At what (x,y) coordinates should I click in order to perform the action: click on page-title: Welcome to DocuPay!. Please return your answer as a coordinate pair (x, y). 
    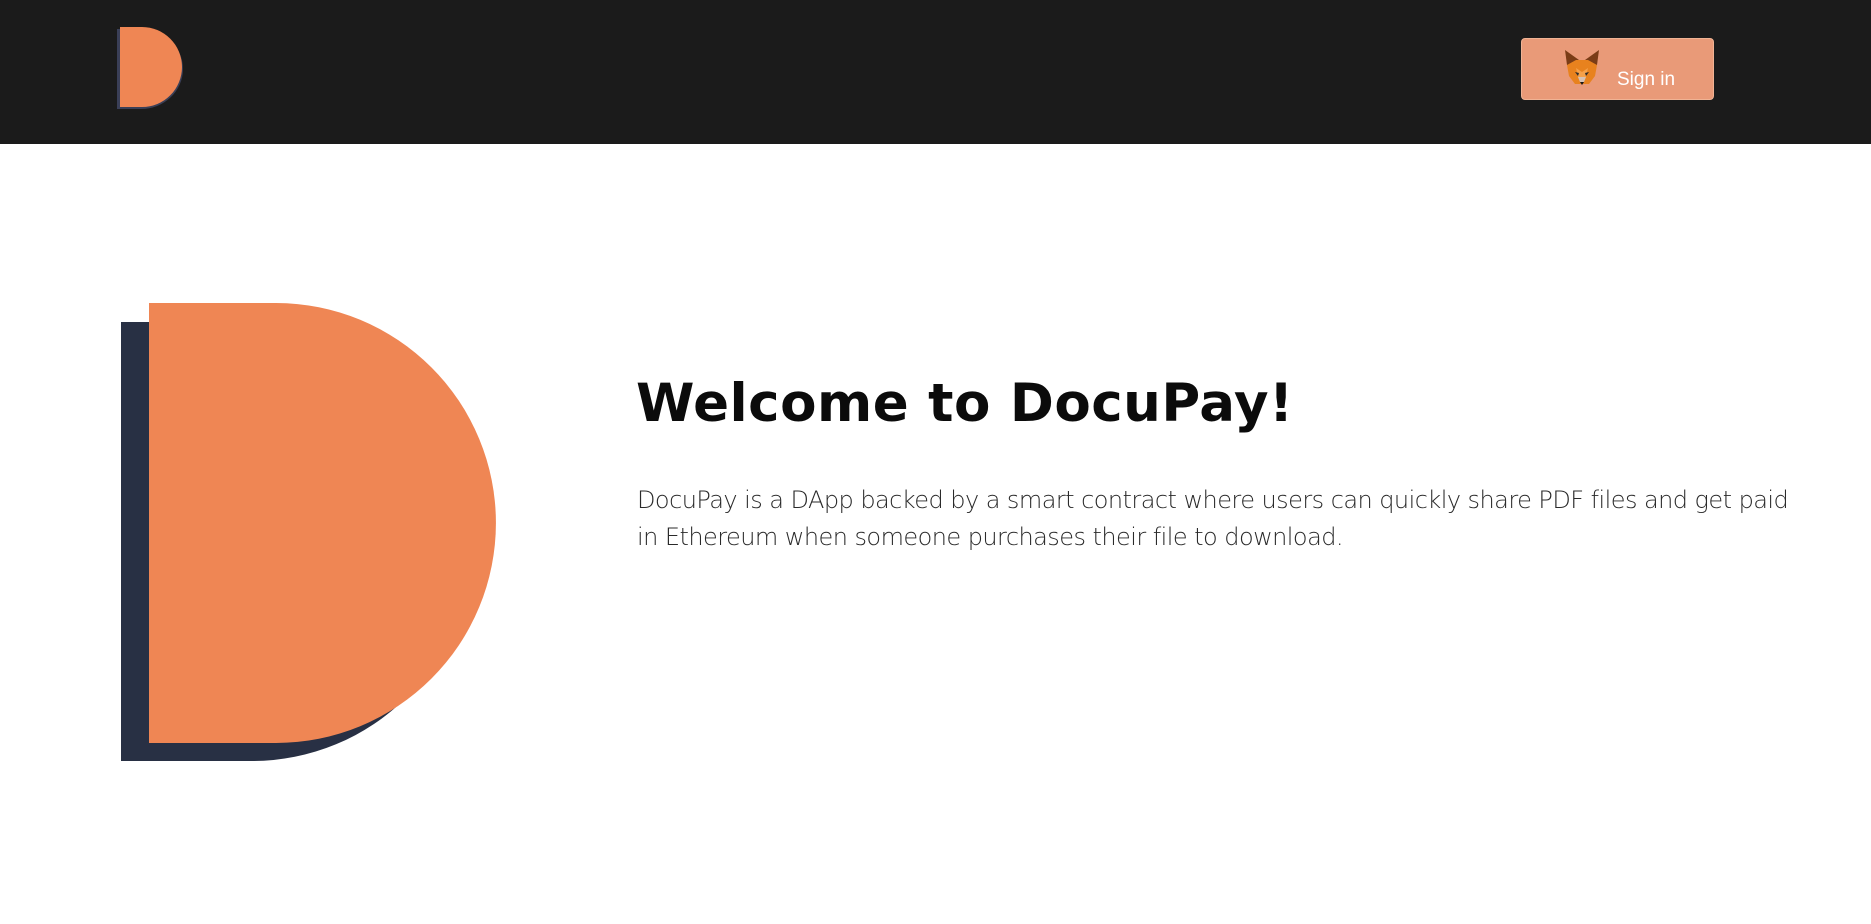
    Looking at the image, I should click on (965, 403).